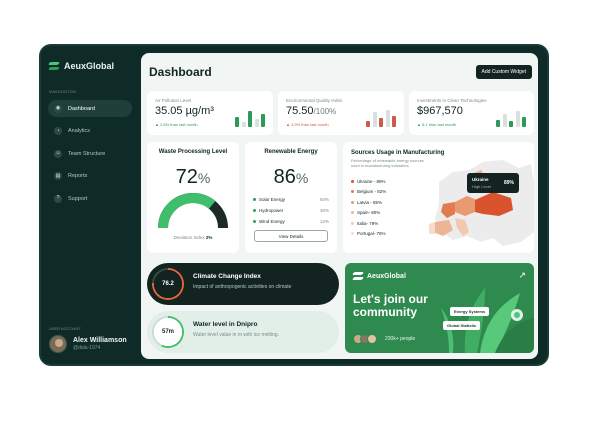  I want to click on water-title: Water level in Dnipro, so click(225, 324).